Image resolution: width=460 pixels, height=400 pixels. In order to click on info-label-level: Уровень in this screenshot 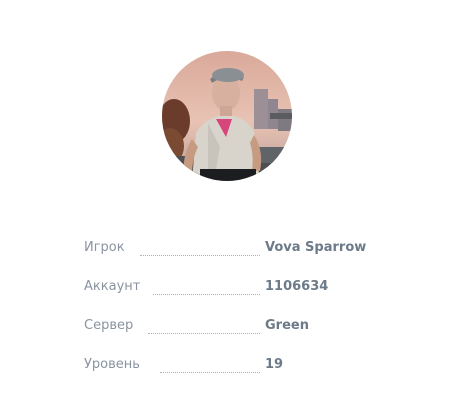, I will do `click(112, 364)`.